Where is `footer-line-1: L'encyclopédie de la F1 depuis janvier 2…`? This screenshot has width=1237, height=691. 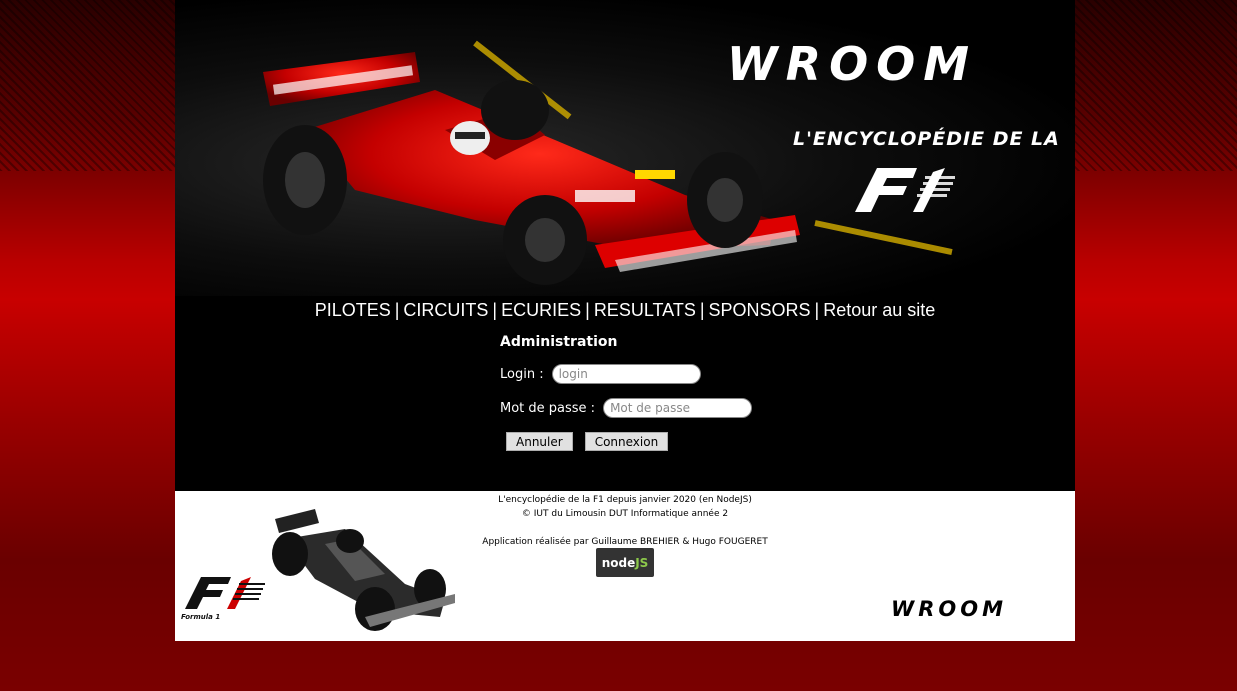 footer-line-1: L'encyclopédie de la F1 depuis janvier 2… is located at coordinates (625, 500).